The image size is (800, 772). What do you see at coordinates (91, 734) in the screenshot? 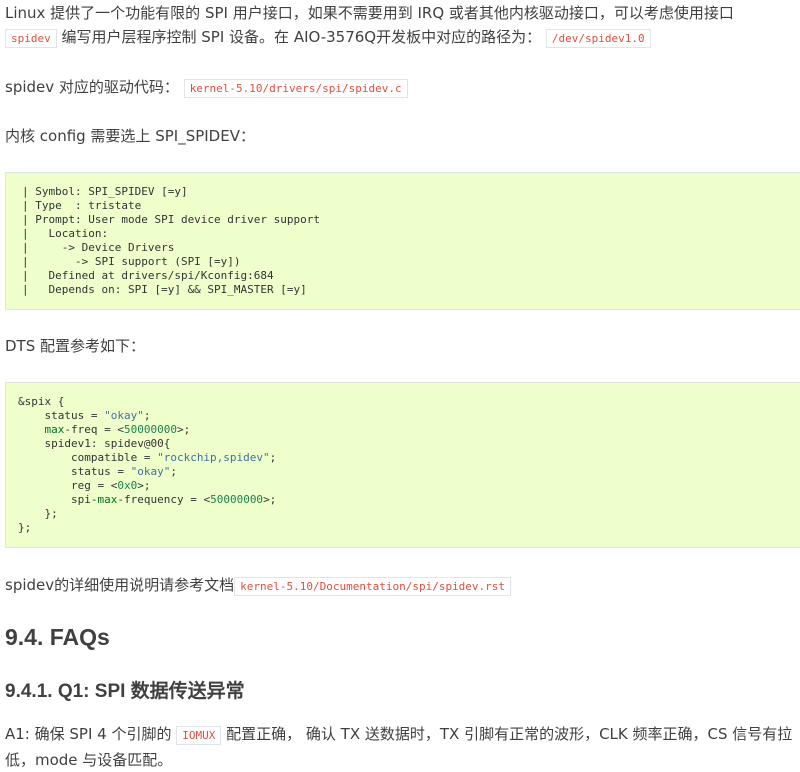
I see `answer-text-1: A1: 确保 SPI 4 个引脚的` at bounding box center [91, 734].